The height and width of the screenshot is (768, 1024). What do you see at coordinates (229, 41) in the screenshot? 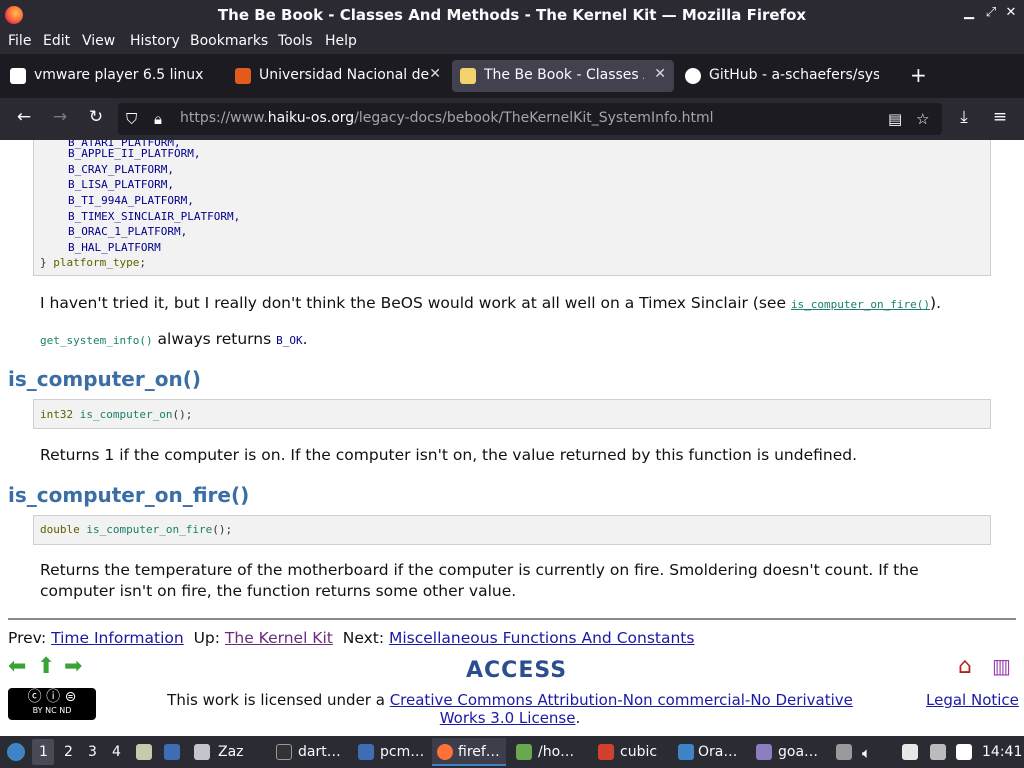
I see `menu-bookmarks: Bookmarks` at bounding box center [229, 41].